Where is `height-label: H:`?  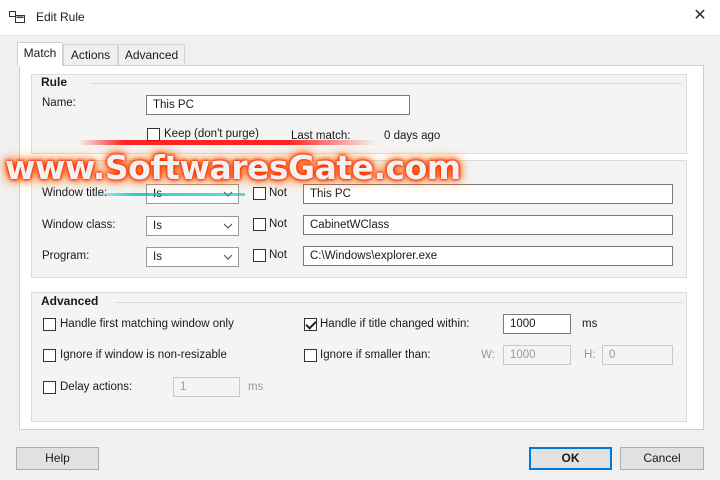 height-label: H: is located at coordinates (590, 355).